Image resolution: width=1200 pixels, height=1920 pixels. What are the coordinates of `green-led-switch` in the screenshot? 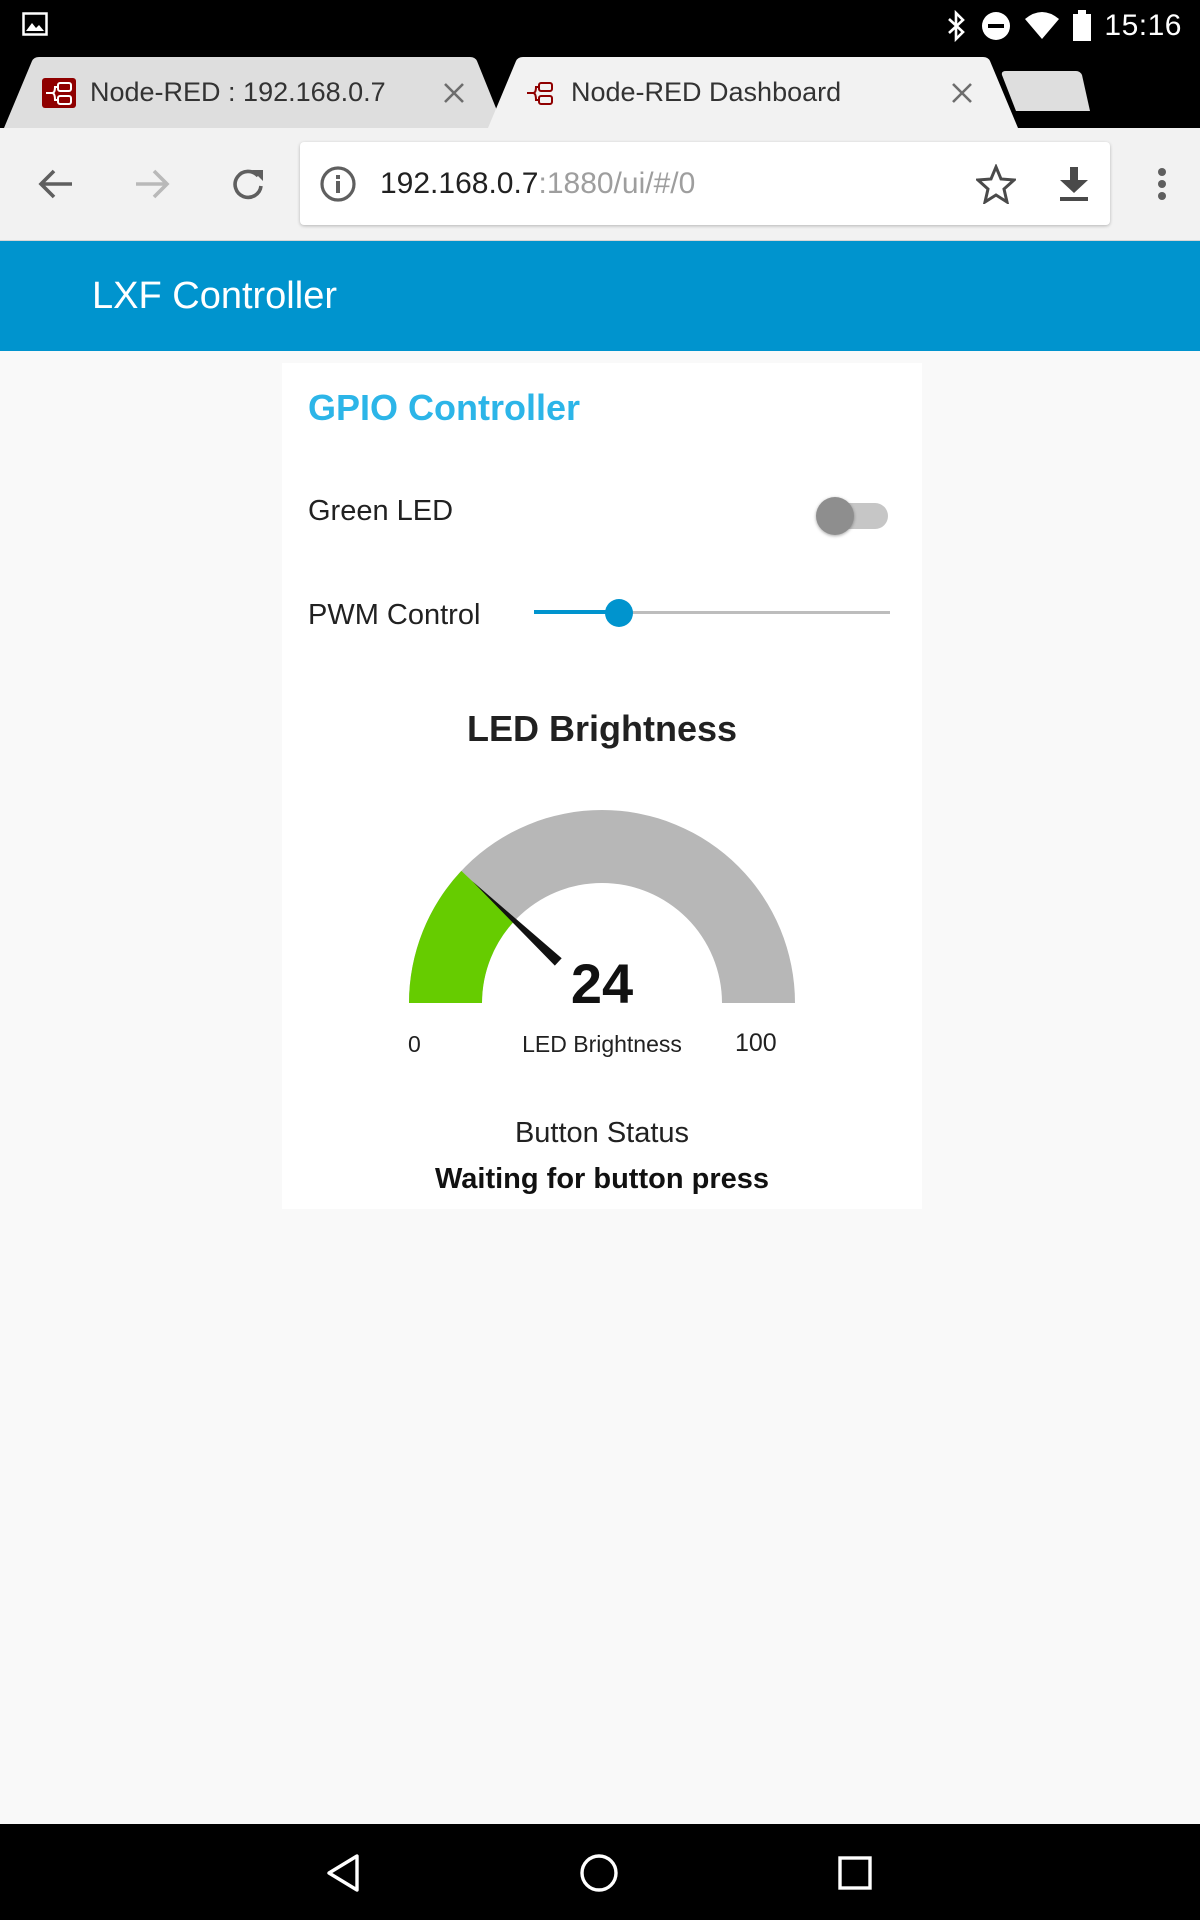 It's located at (854, 513).